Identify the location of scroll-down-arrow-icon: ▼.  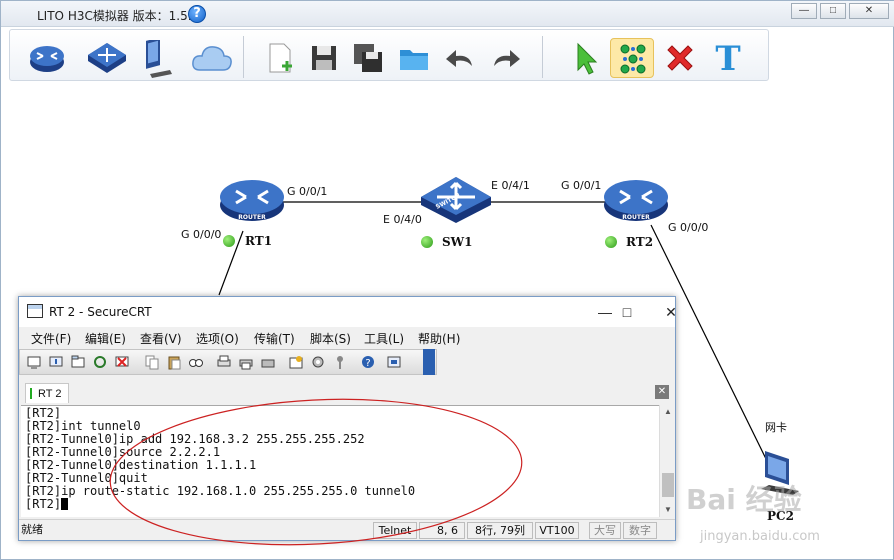
(668, 510).